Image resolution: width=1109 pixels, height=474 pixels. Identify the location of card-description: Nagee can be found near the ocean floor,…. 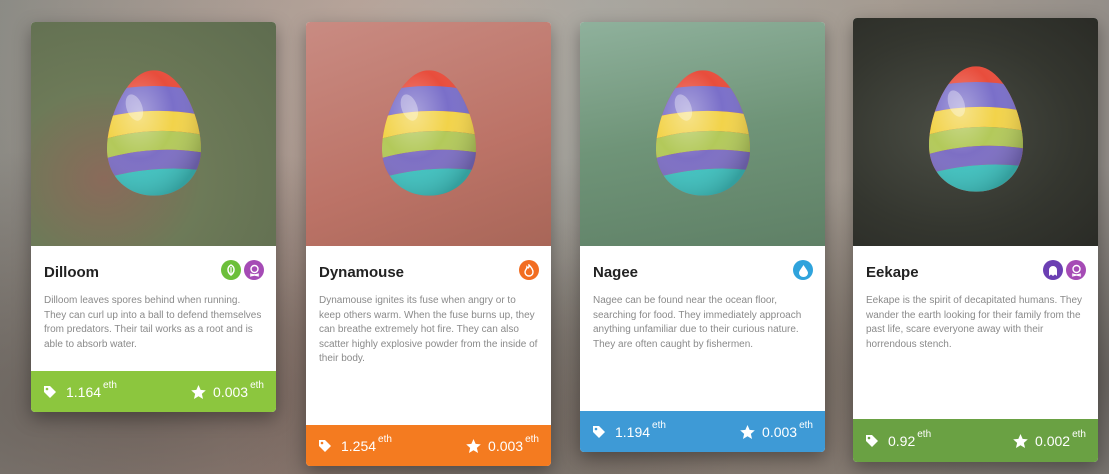
(697, 322).